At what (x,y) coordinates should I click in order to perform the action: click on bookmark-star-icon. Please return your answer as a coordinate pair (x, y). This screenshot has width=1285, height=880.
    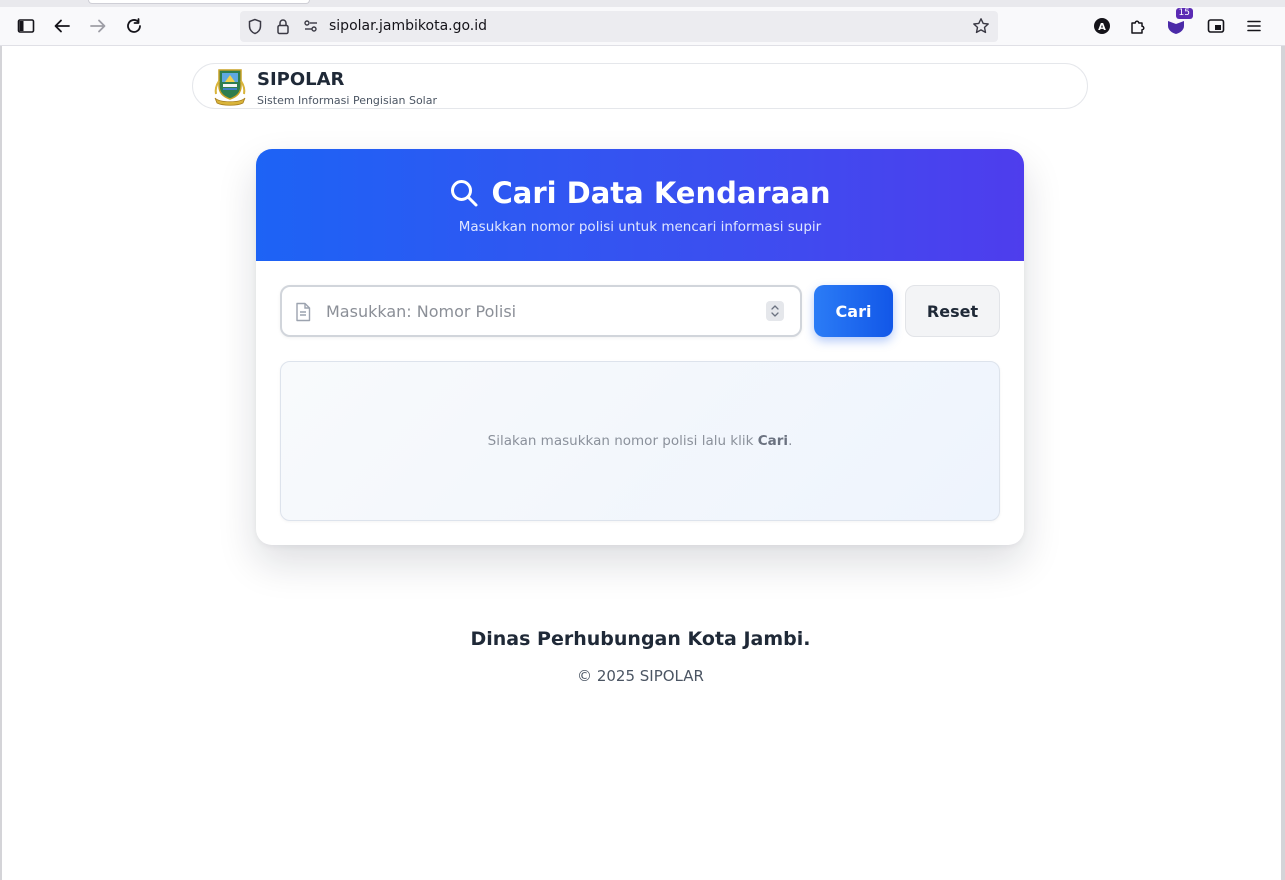
    Looking at the image, I should click on (981, 26).